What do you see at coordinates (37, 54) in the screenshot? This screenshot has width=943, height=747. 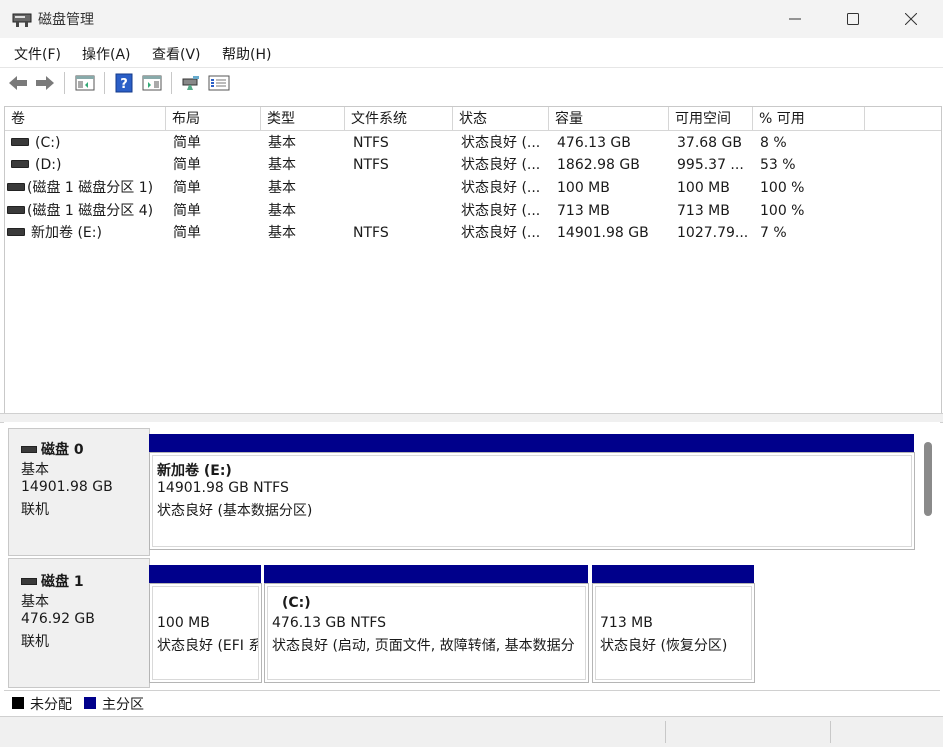 I see `menu-file: 文件(F)` at bounding box center [37, 54].